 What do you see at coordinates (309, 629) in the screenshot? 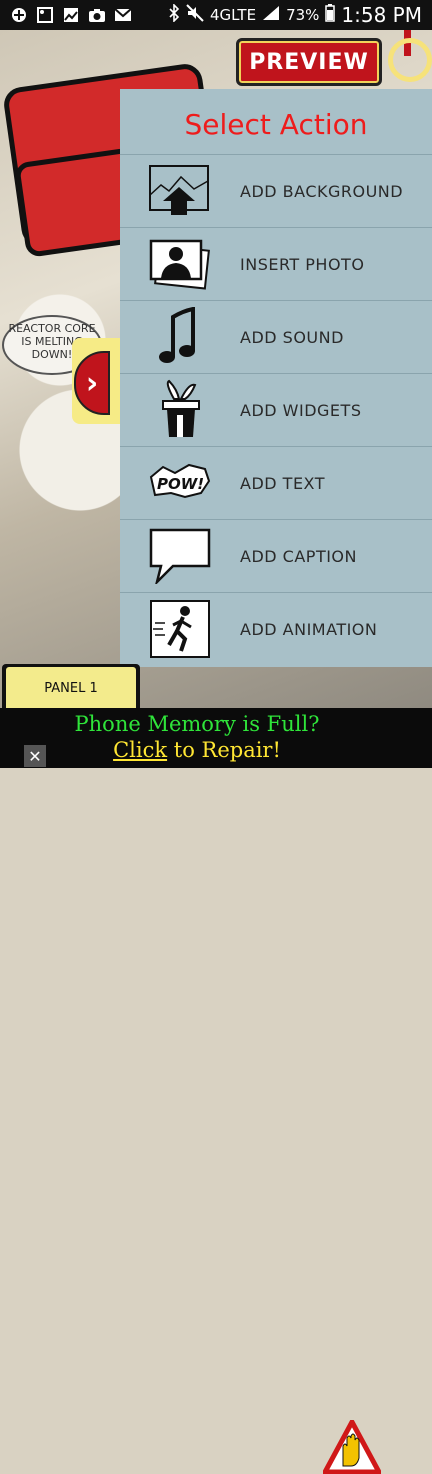
I see `menu-item-label: ADD ANIMATION` at bounding box center [309, 629].